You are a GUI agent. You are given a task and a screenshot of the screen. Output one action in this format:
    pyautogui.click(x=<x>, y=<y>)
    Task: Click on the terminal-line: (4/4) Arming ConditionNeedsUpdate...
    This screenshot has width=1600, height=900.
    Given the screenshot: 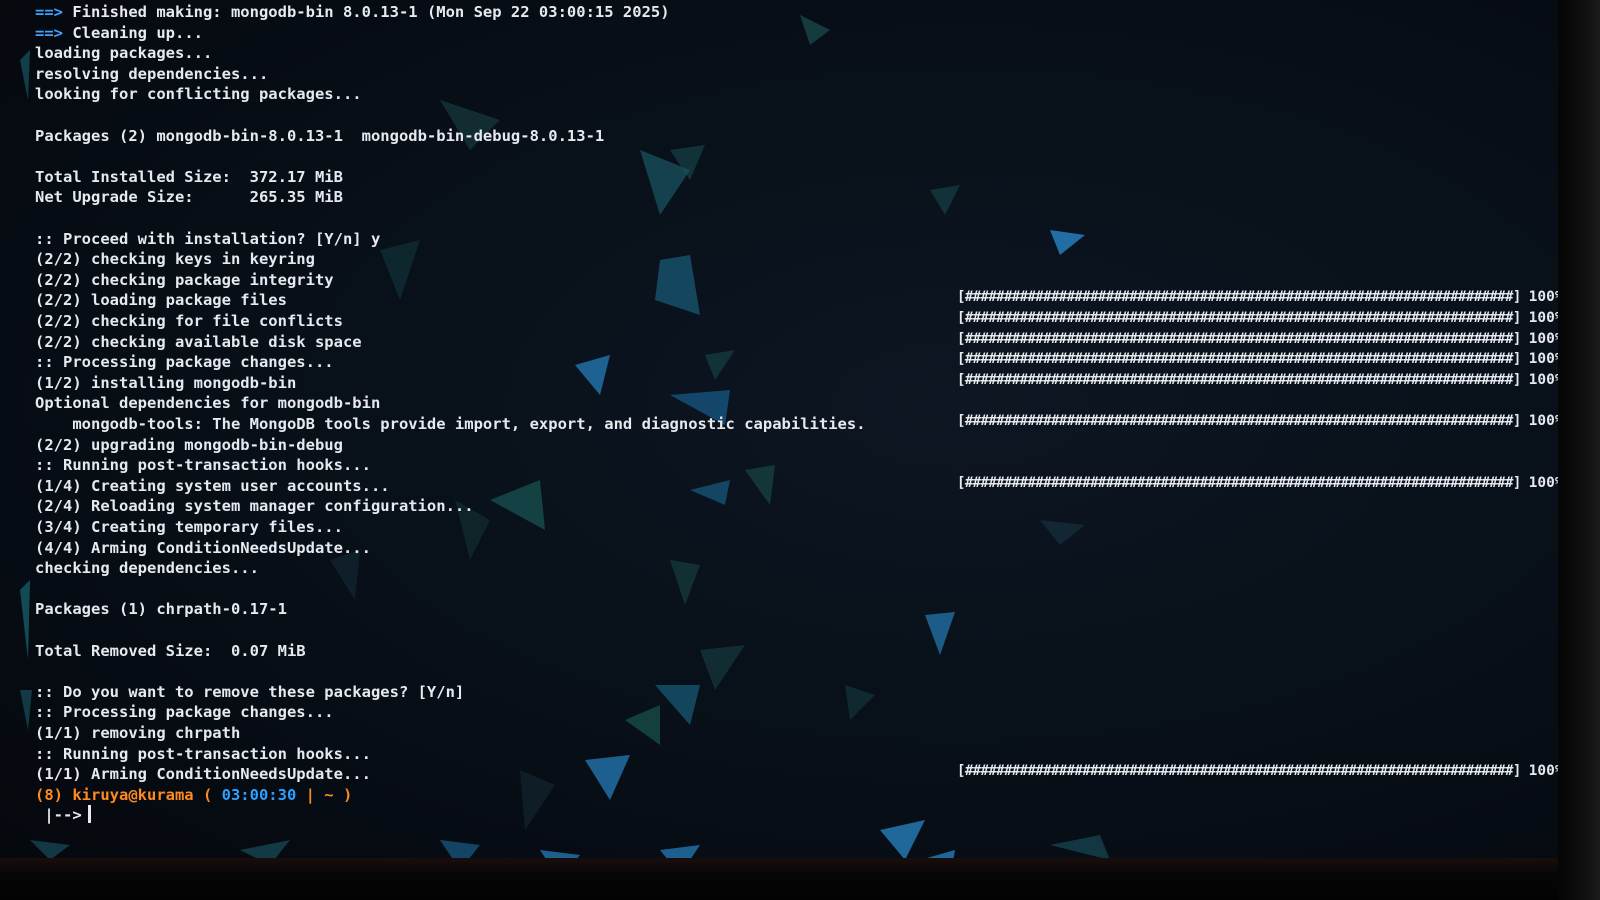 What is the action you would take?
    pyautogui.click(x=203, y=548)
    